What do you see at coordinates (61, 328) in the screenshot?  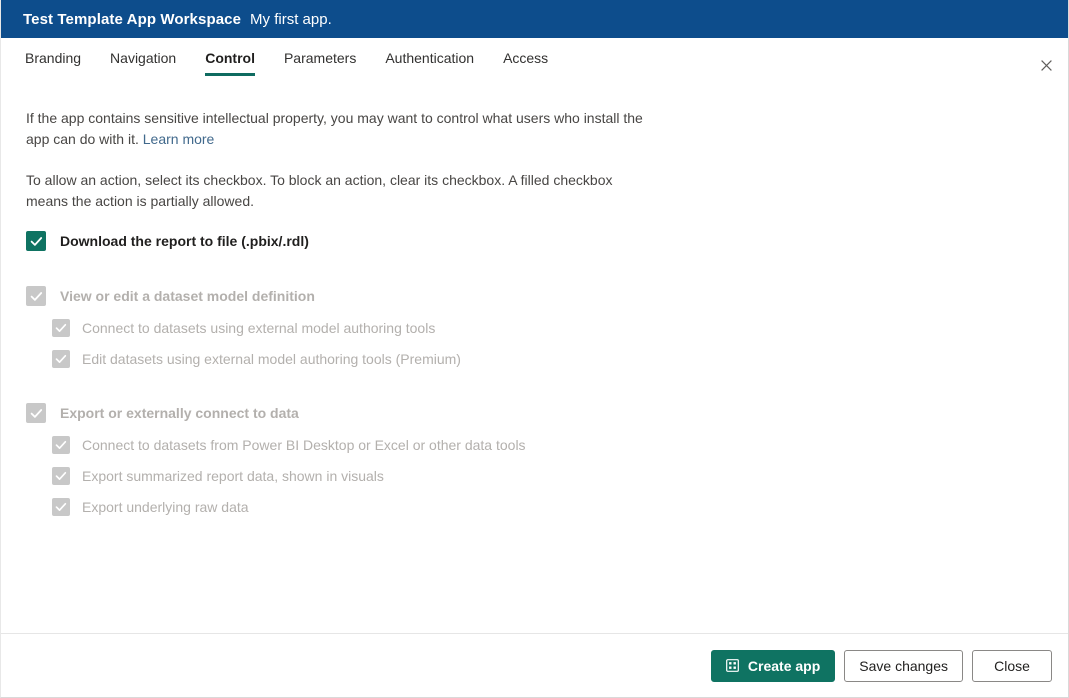 I see `checkbox-connect-external-tools` at bounding box center [61, 328].